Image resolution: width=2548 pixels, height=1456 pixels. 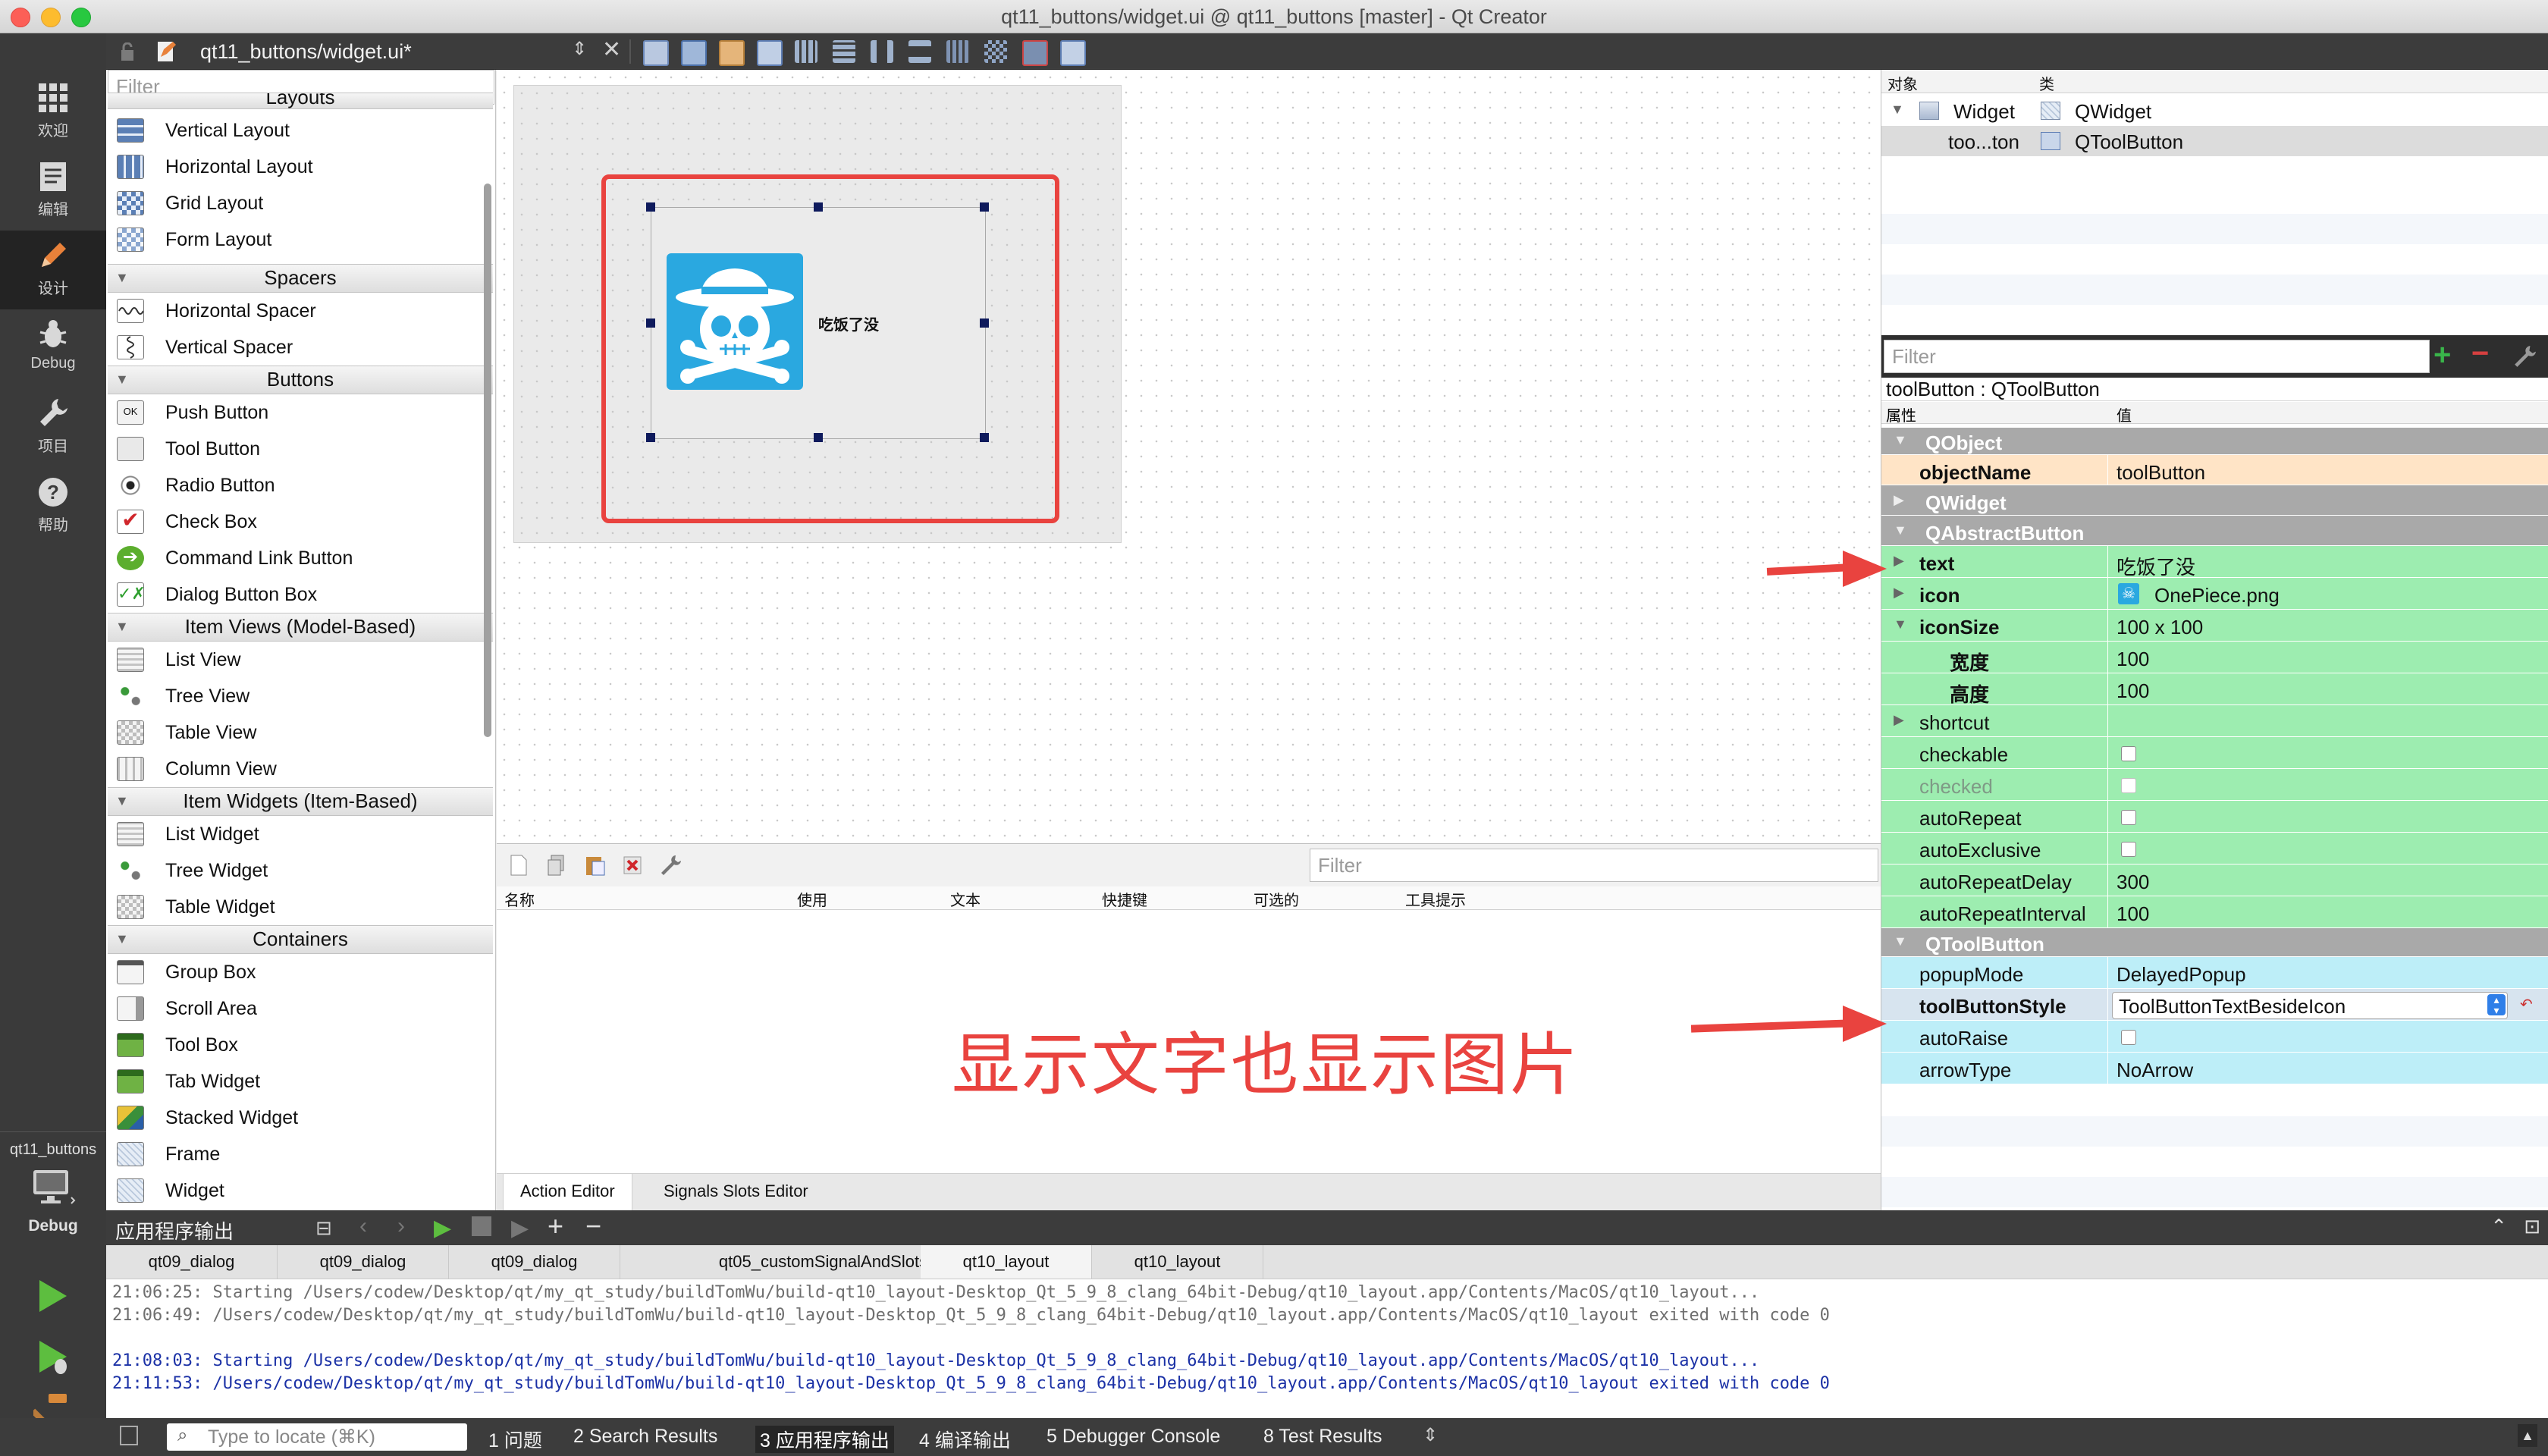 I want to click on group-qabstractbutton: ▼ QAbstractButton, so click(x=2214, y=531).